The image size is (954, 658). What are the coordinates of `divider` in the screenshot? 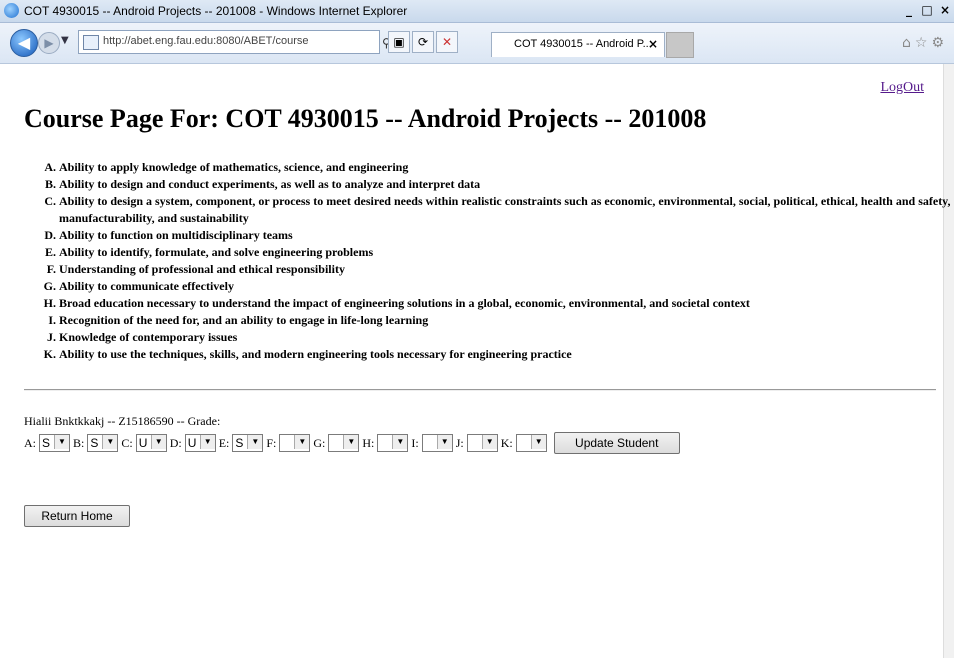 It's located at (480, 390).